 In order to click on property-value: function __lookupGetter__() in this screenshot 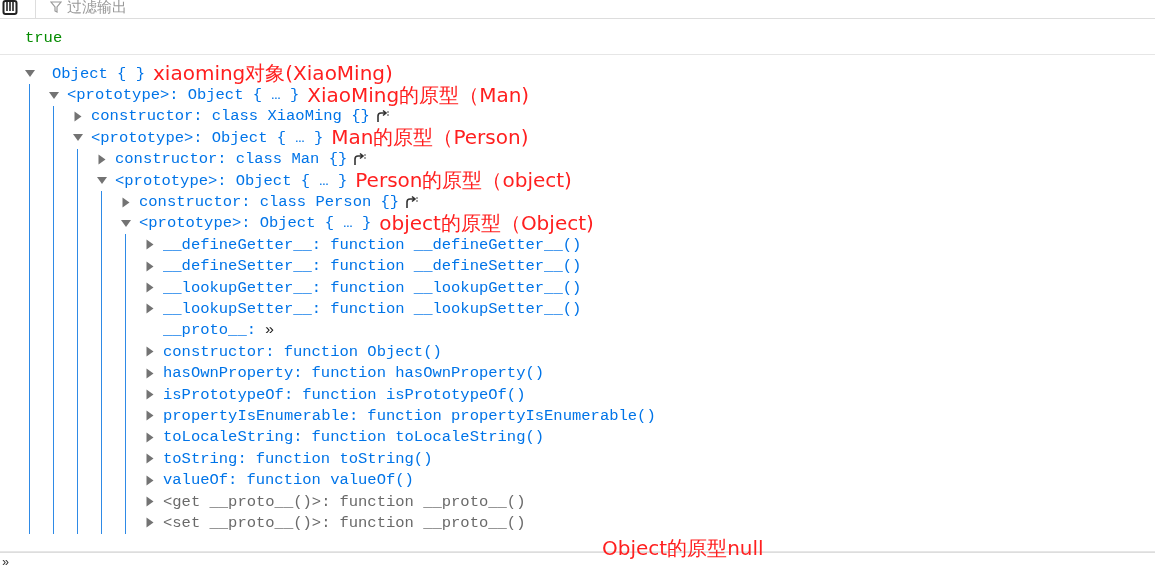, I will do `click(456, 287)`.